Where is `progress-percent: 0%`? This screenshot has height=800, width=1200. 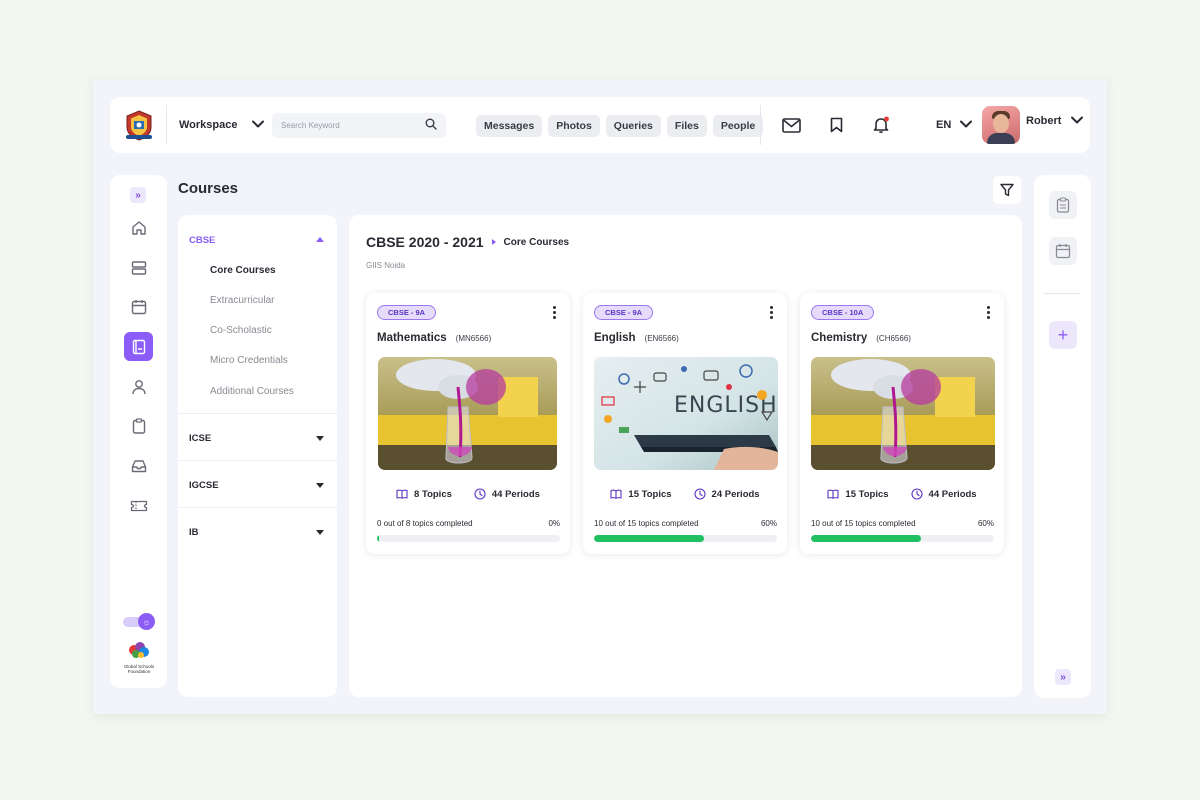 progress-percent: 0% is located at coordinates (554, 523).